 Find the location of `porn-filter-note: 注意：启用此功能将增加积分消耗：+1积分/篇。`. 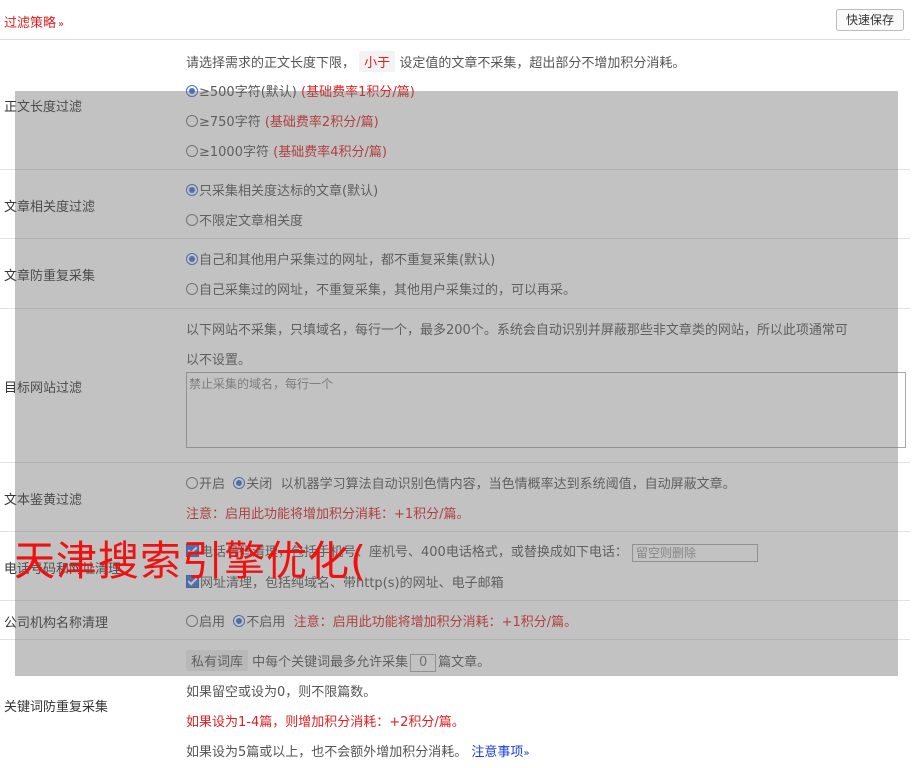

porn-filter-note: 注意：启用此功能将增加积分消耗：+1积分/篇。 is located at coordinates (328, 514).